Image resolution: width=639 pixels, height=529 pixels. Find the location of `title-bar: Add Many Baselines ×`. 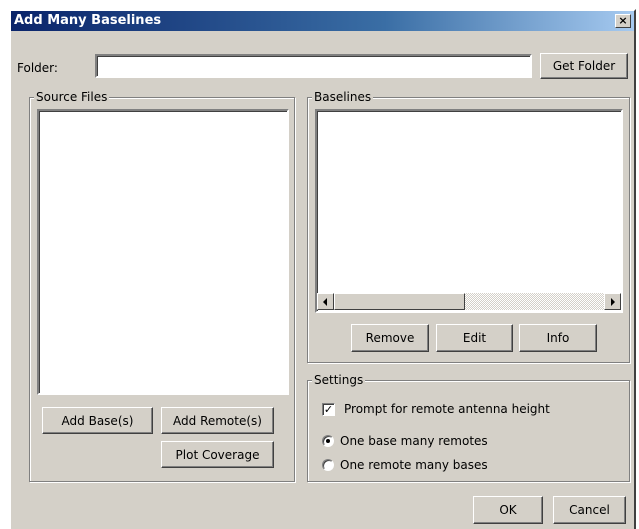

title-bar: Add Many Baselines × is located at coordinates (322, 21).